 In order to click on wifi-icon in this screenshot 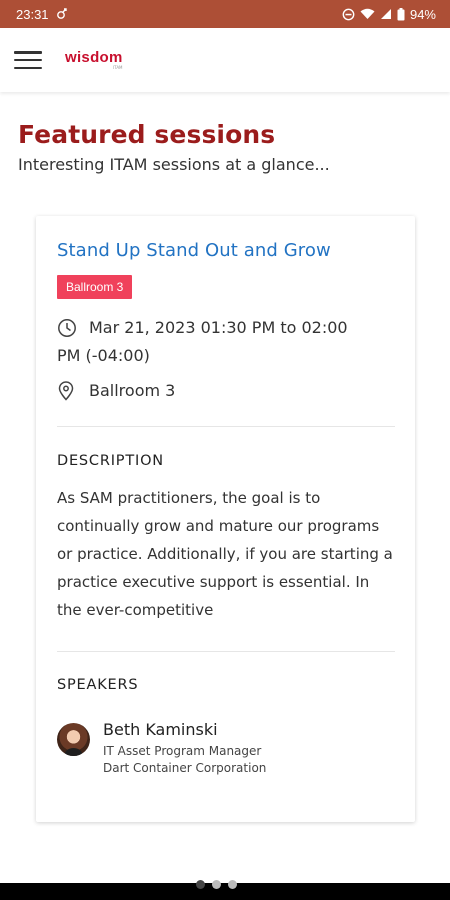, I will do `click(367, 14)`.